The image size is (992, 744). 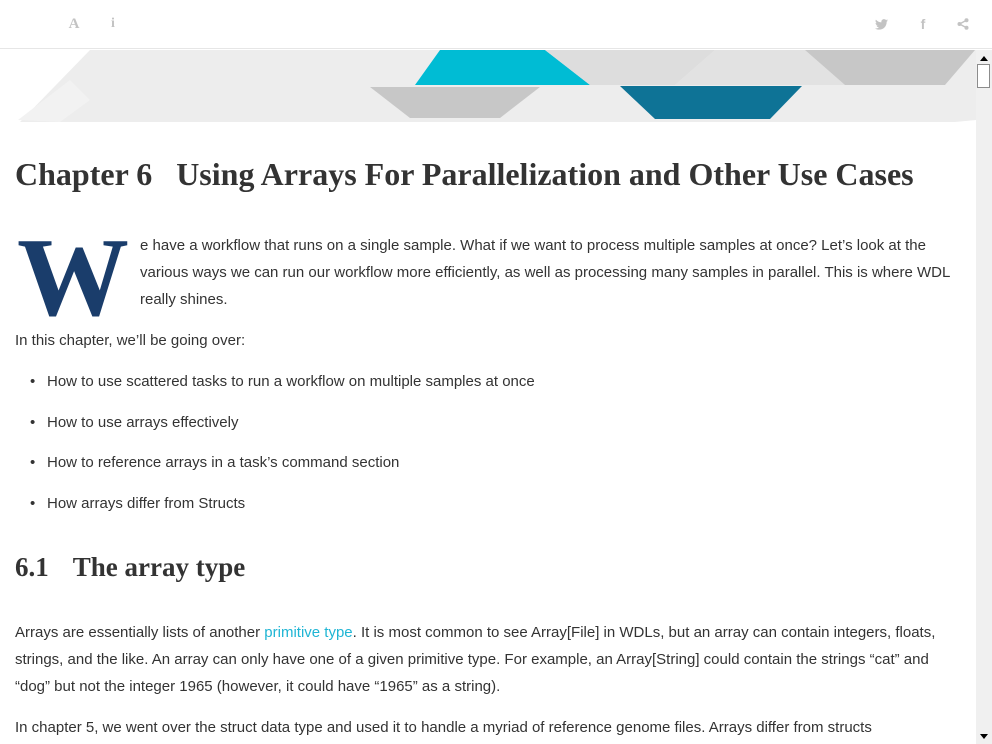 What do you see at coordinates (73, 278) in the screenshot?
I see `drop-cap: W` at bounding box center [73, 278].